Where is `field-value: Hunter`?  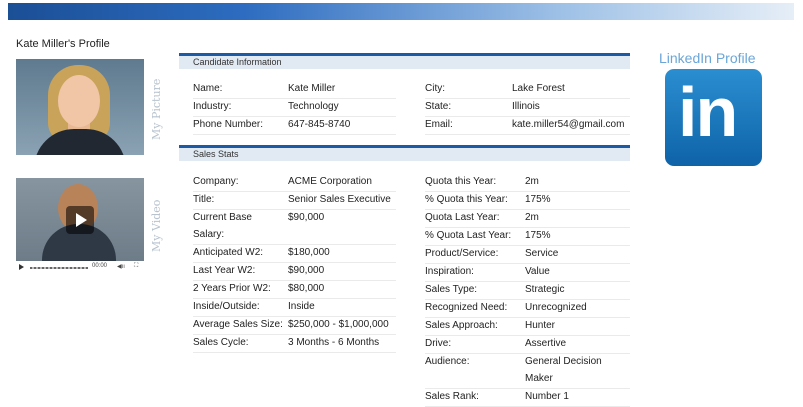
field-value: Hunter is located at coordinates (540, 325).